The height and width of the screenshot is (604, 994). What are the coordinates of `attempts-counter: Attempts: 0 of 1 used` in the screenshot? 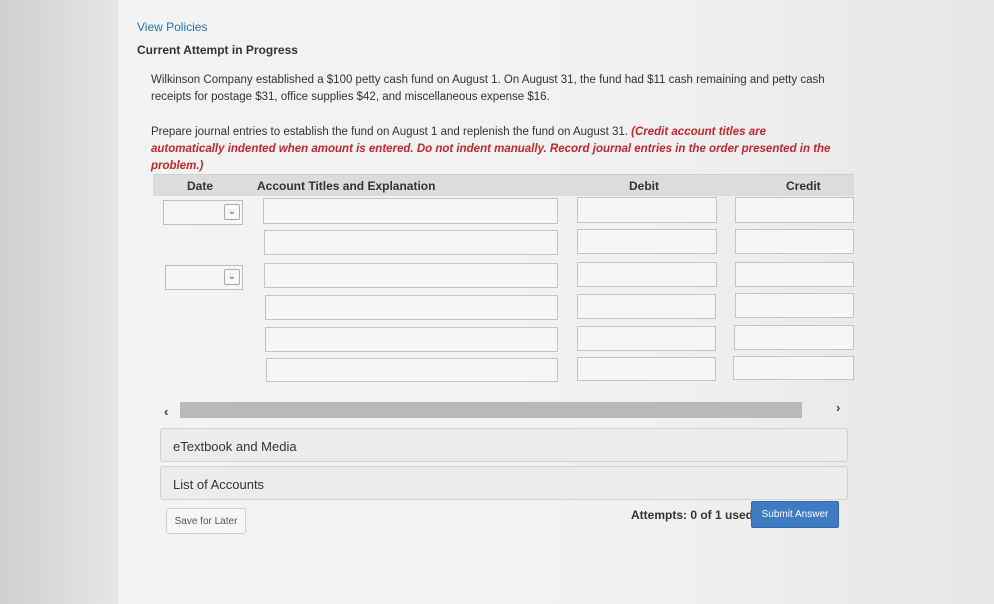 It's located at (692, 515).